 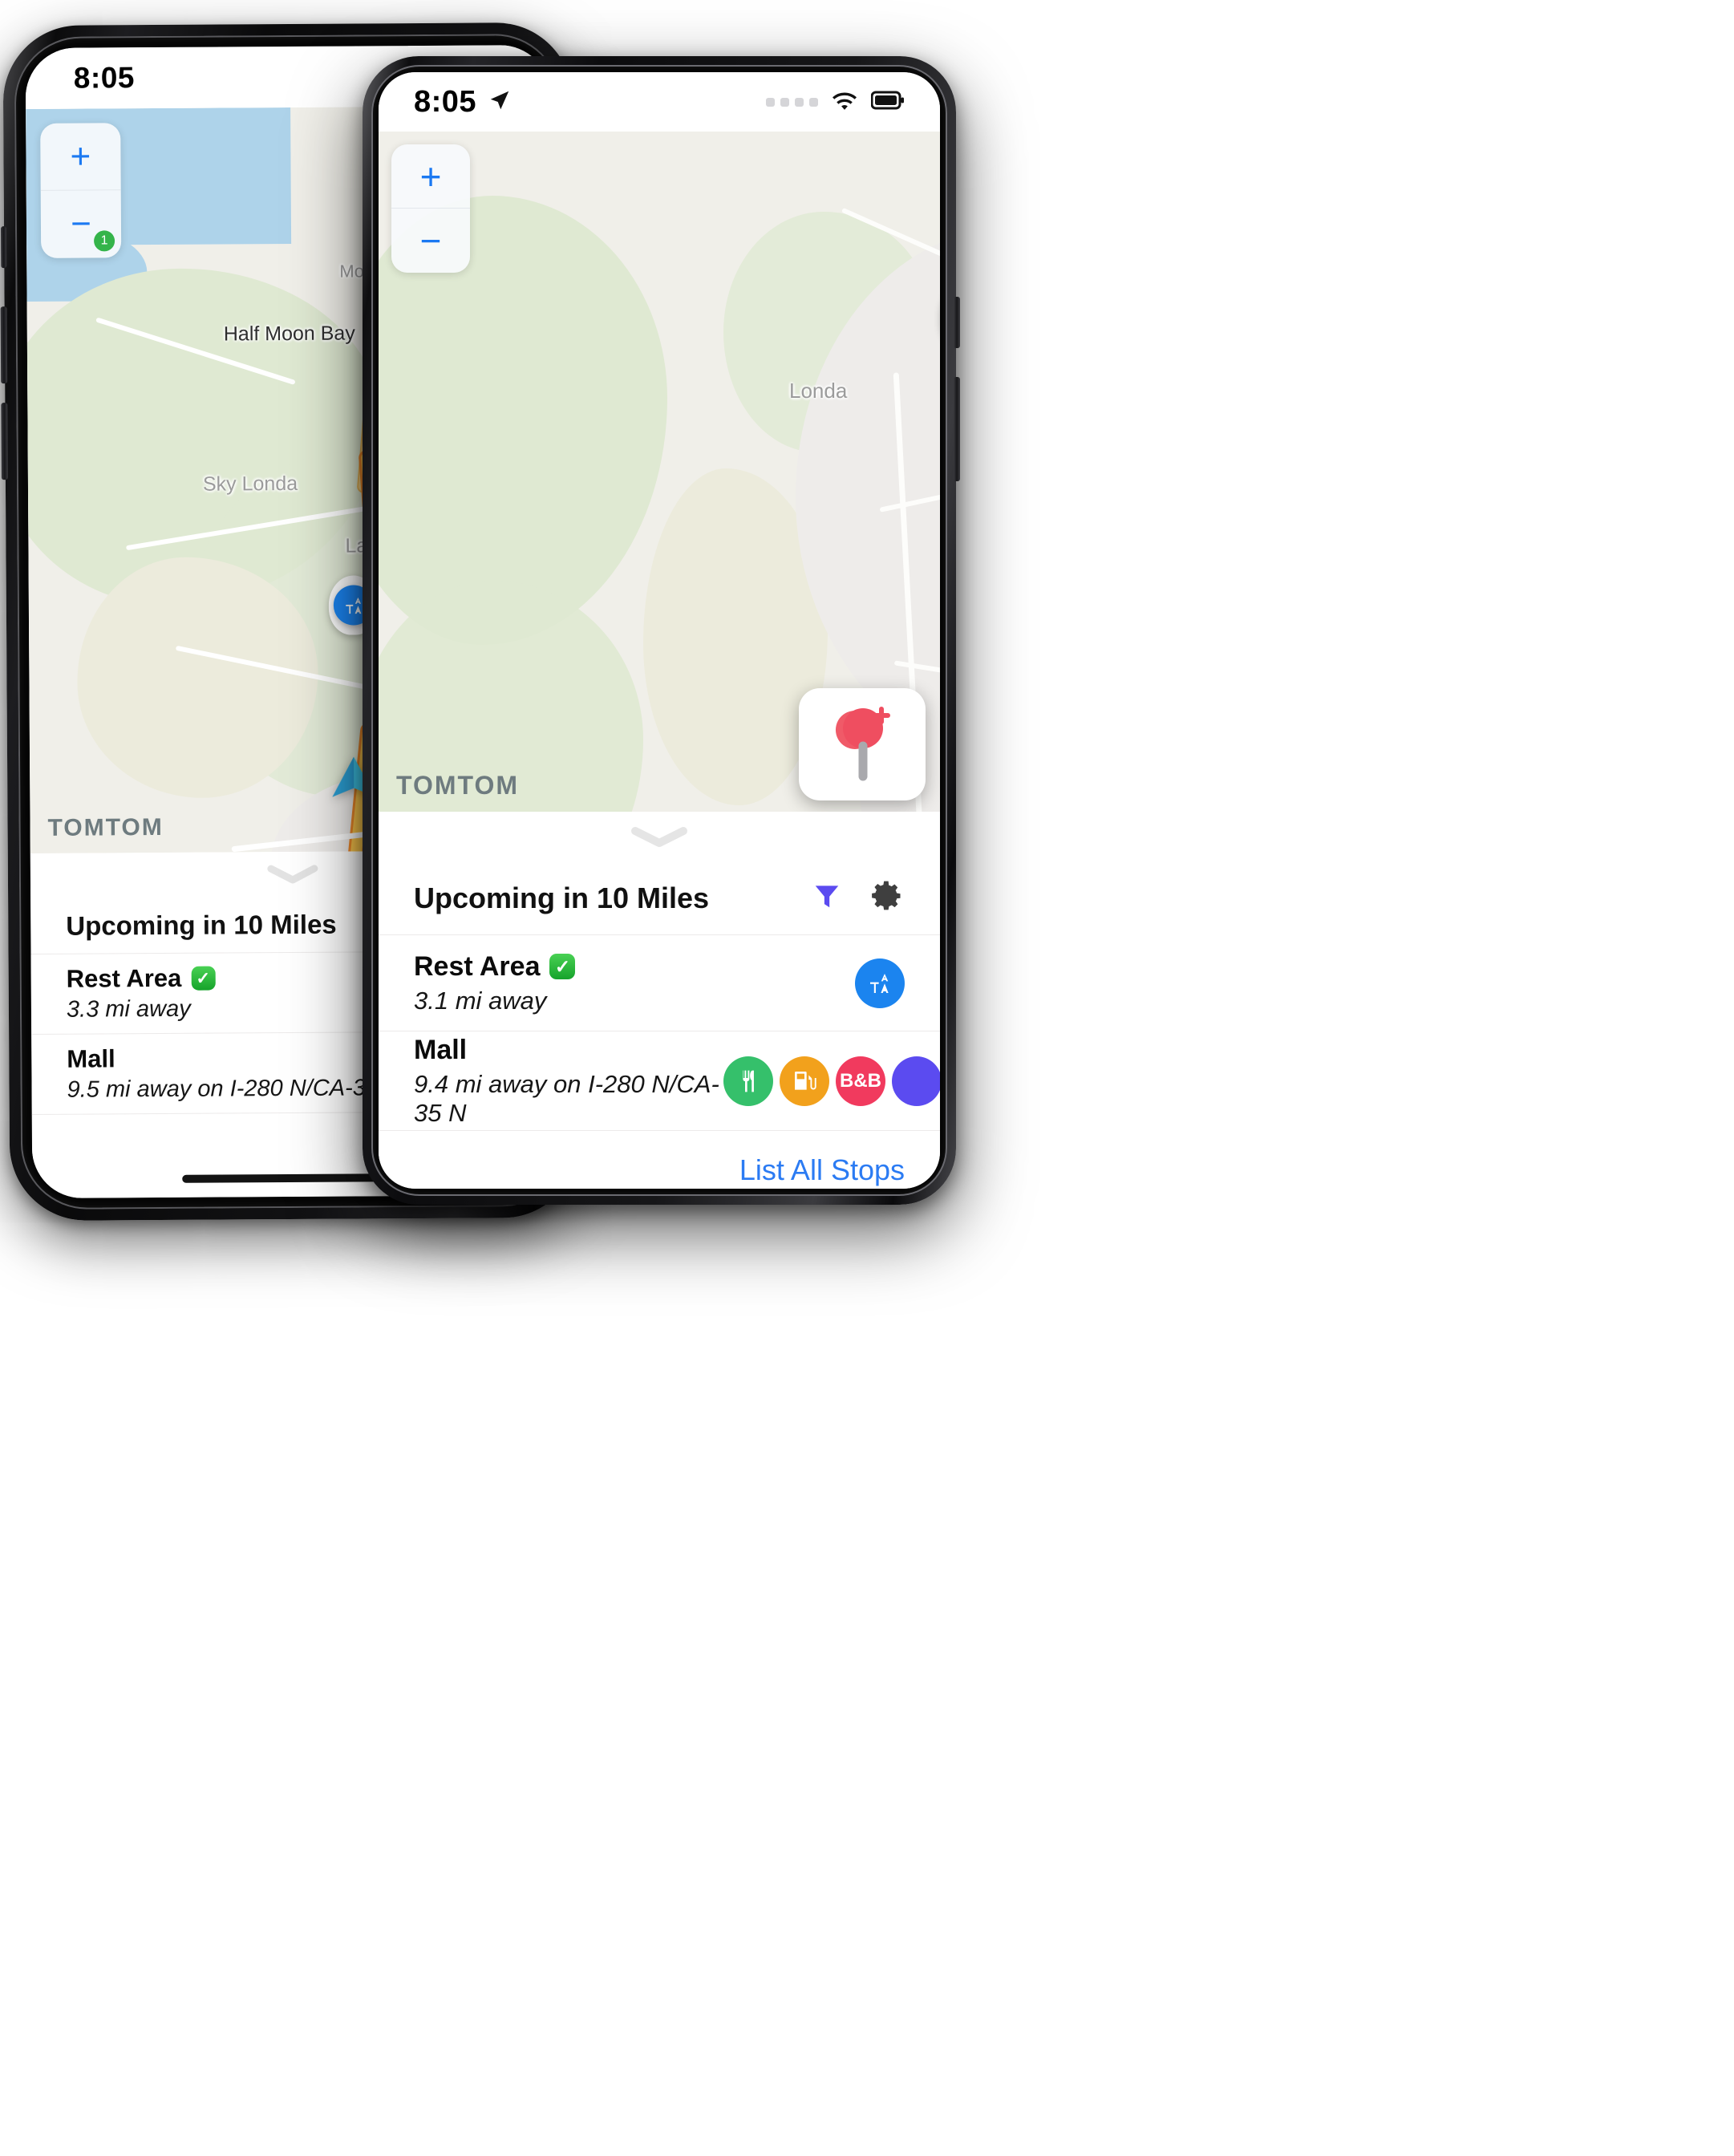 I want to click on zoom-out-button: −, so click(x=430, y=241).